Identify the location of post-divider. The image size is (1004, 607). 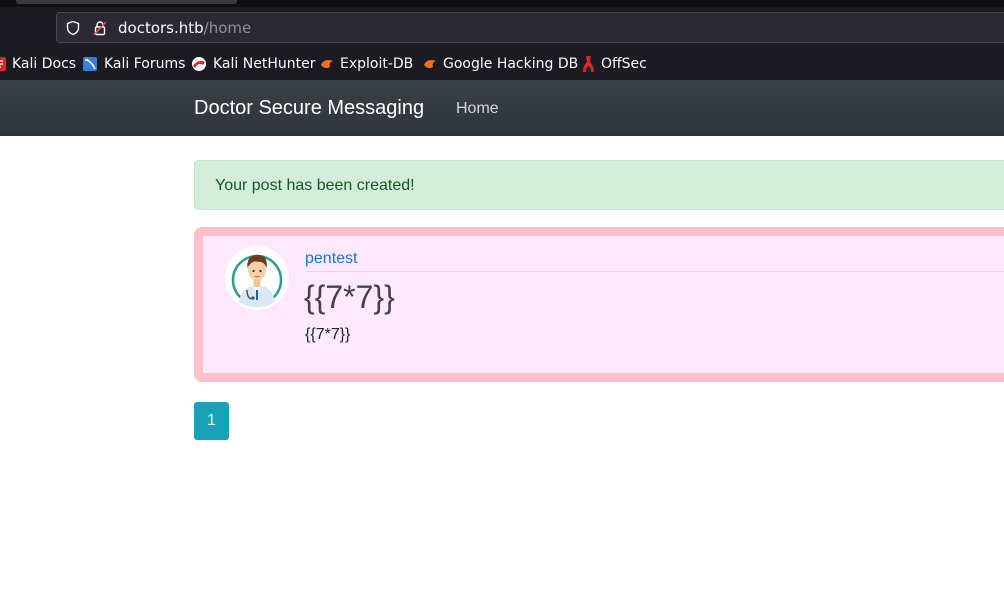
(654, 271).